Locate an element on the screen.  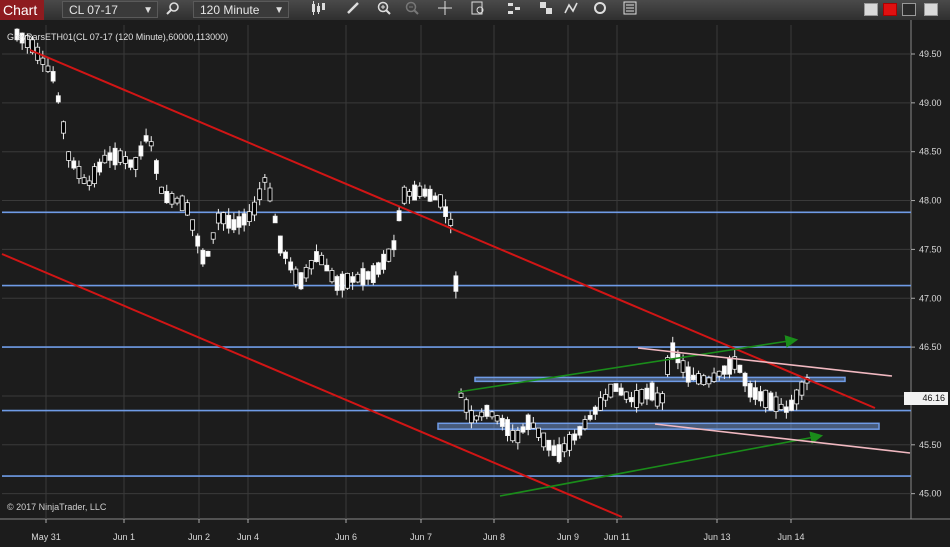
maximize-icon is located at coordinates (909, 9).